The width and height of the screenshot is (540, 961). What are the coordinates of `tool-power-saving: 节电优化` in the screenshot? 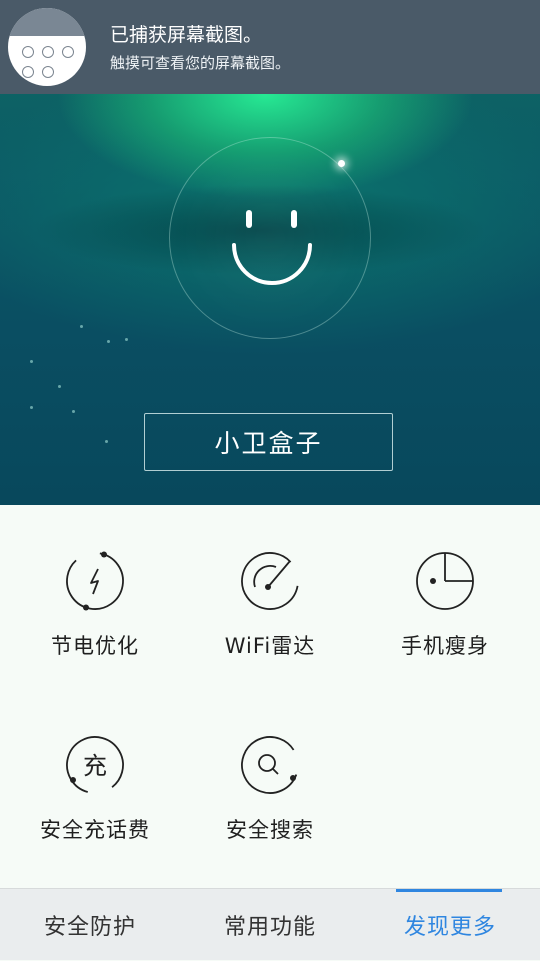 It's located at (95, 604).